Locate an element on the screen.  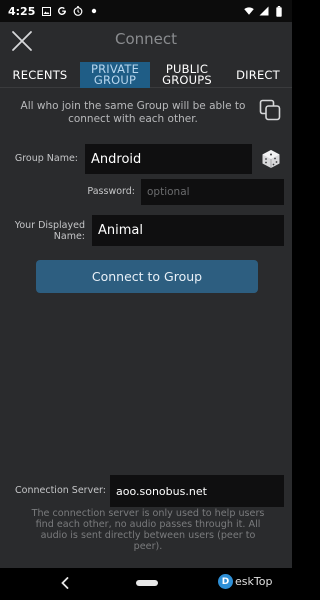
back-icon is located at coordinates (65, 583).